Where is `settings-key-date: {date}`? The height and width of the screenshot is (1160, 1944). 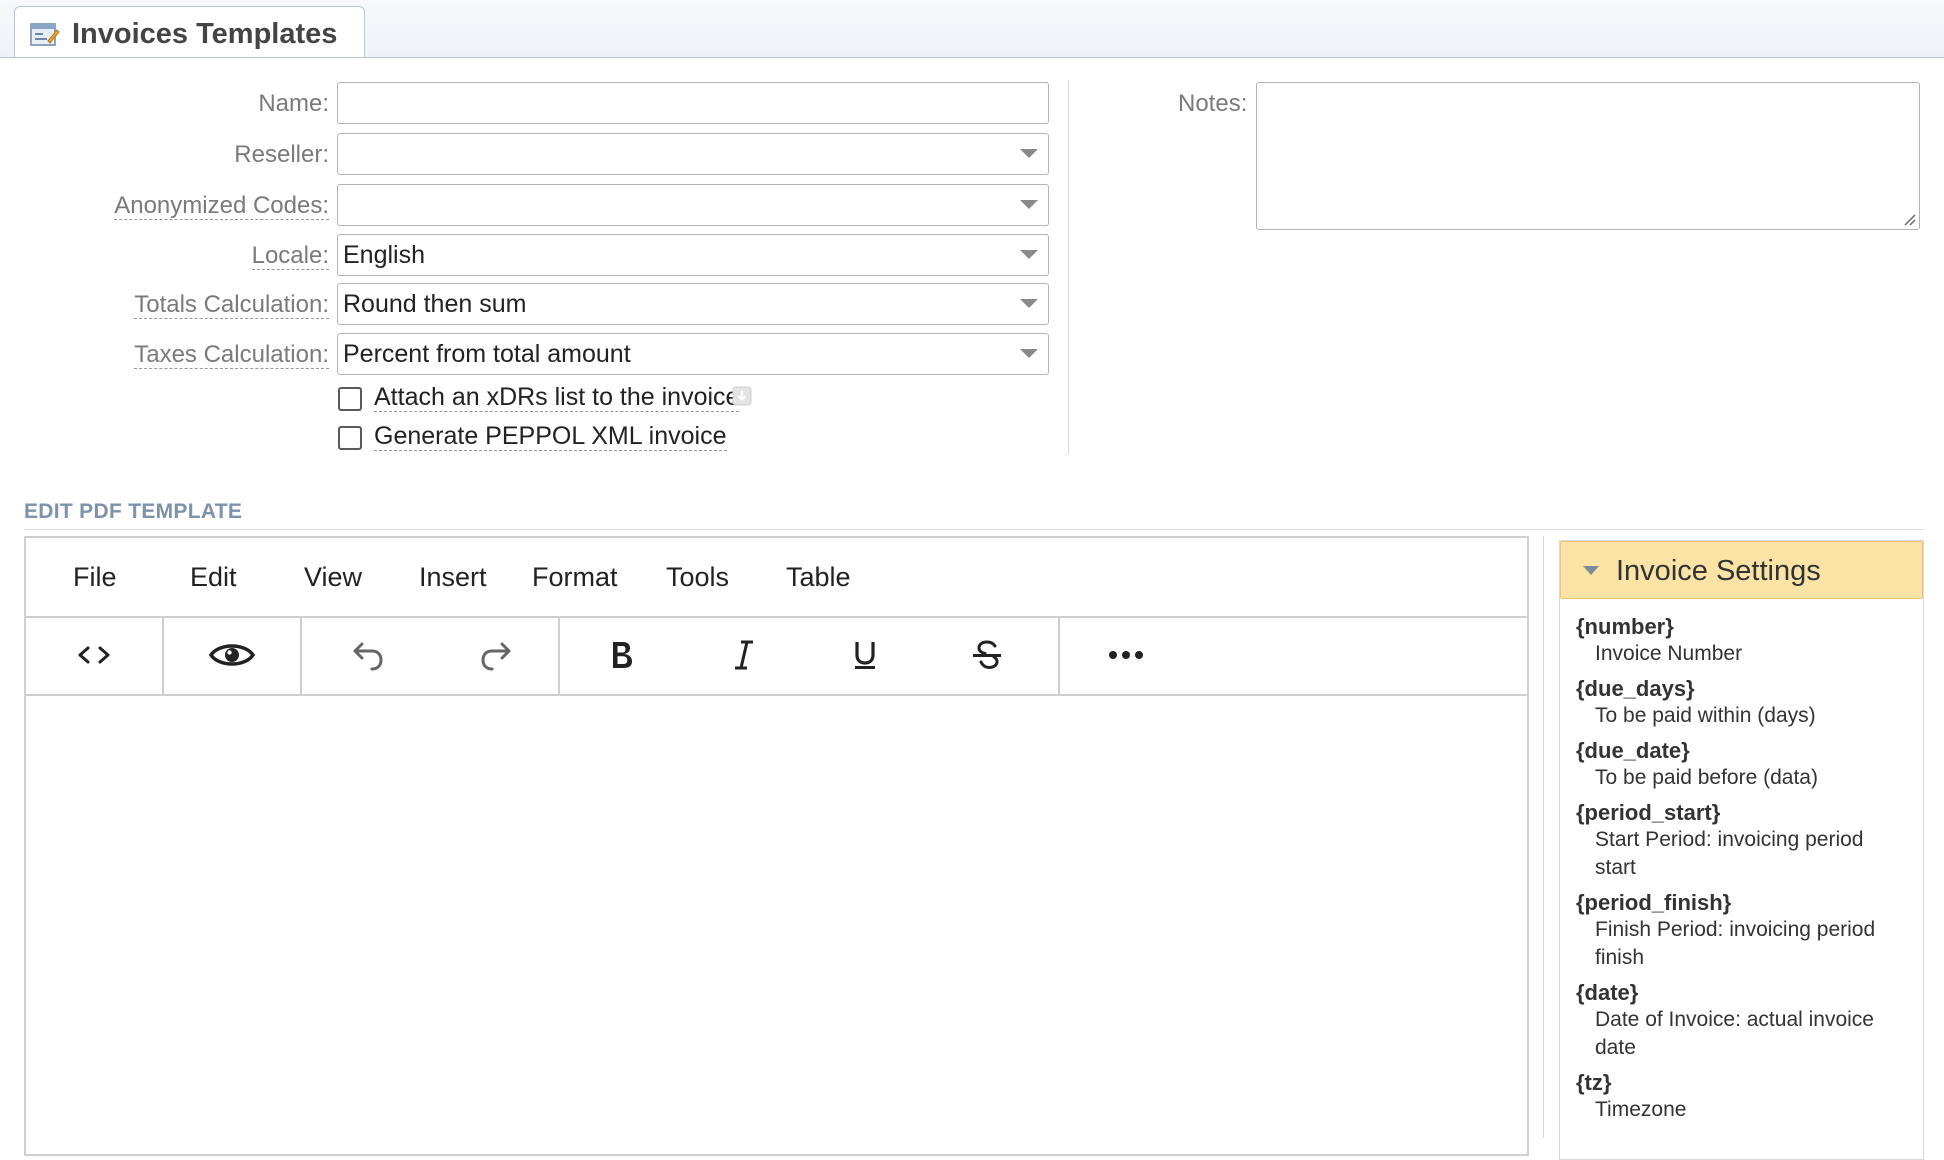
settings-key-date: {date} is located at coordinates (1607, 992).